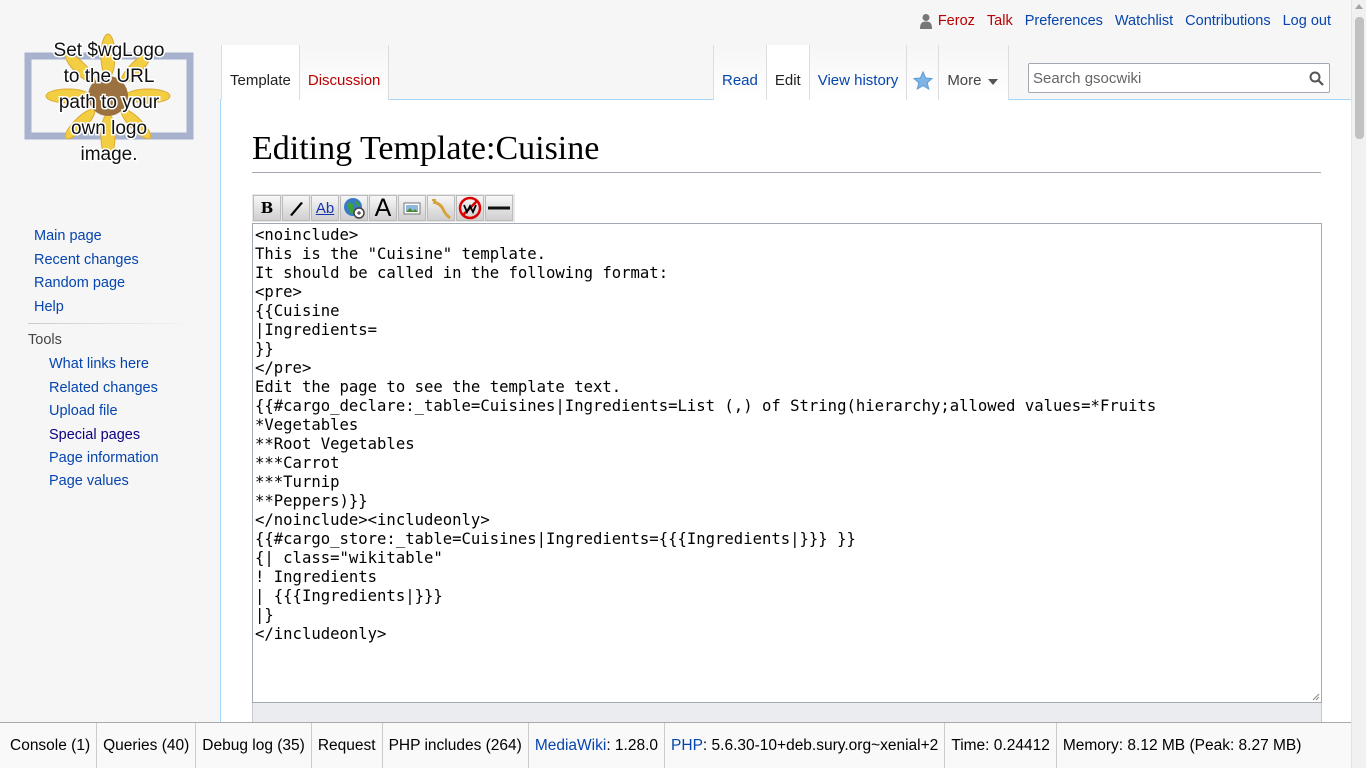 The image size is (1366, 768). What do you see at coordinates (787, 713) in the screenshot?
I see `editor-footer` at bounding box center [787, 713].